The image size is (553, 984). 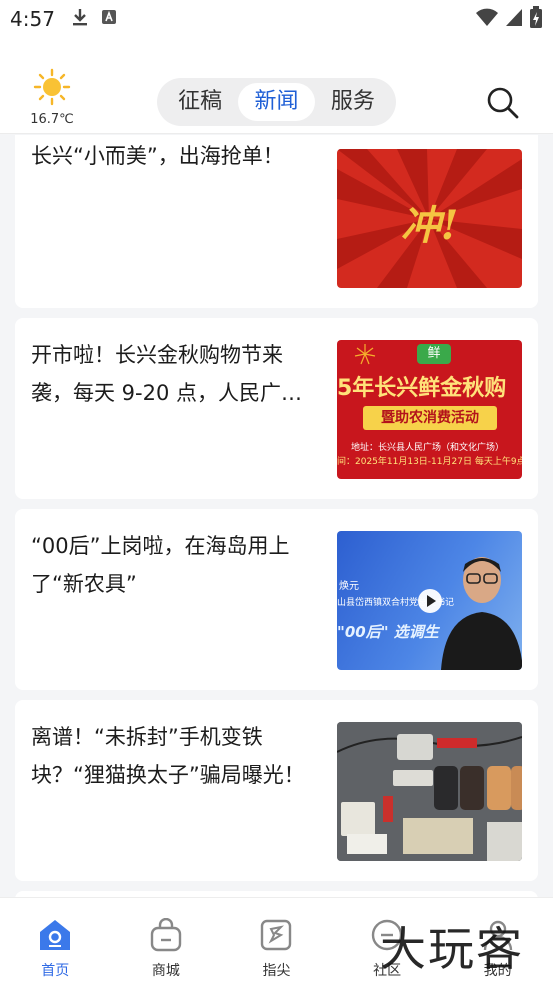 What do you see at coordinates (166, 934) in the screenshot?
I see `shopping-bag-icon` at bounding box center [166, 934].